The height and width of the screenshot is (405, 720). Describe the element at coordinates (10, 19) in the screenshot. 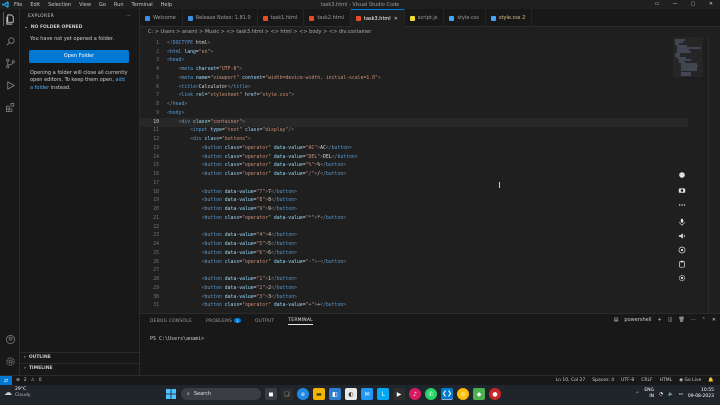

I see `explorer-icon` at that location.